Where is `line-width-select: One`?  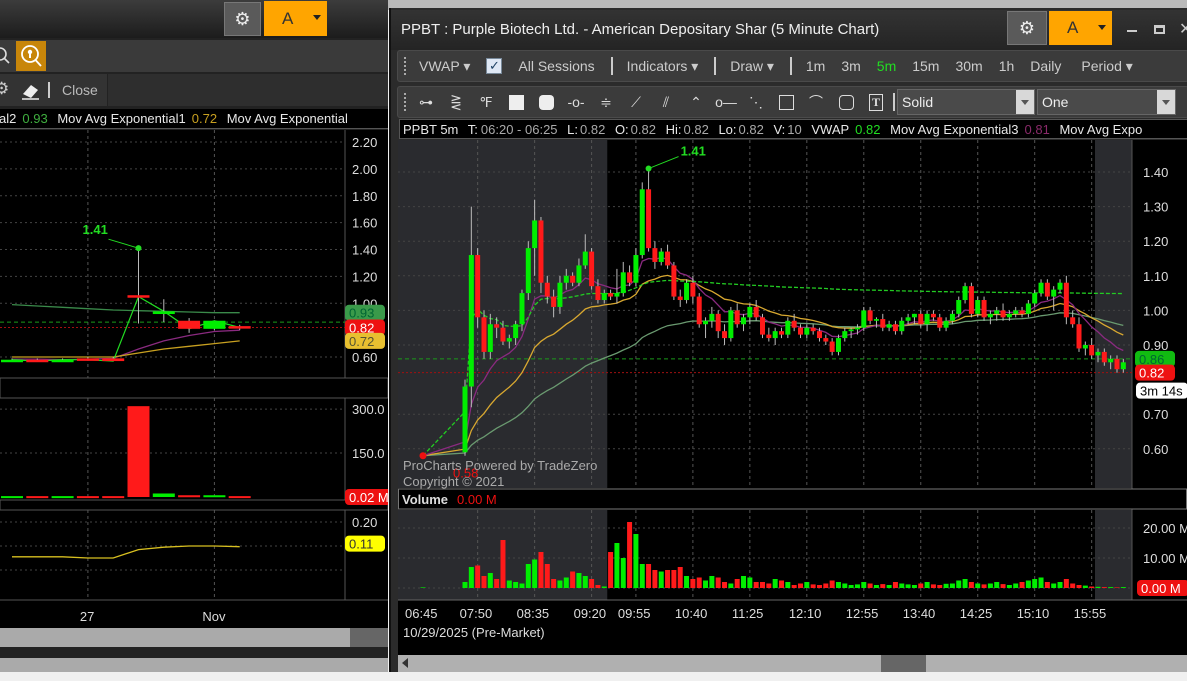
line-width-select: One is located at coordinates (1106, 102).